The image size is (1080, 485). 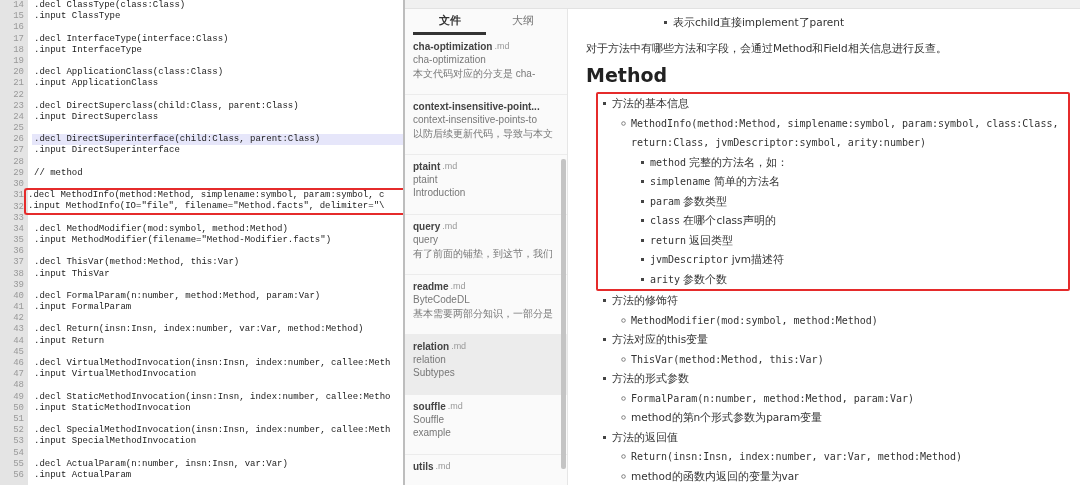 I want to click on line-number: 15, so click(x=18, y=17).